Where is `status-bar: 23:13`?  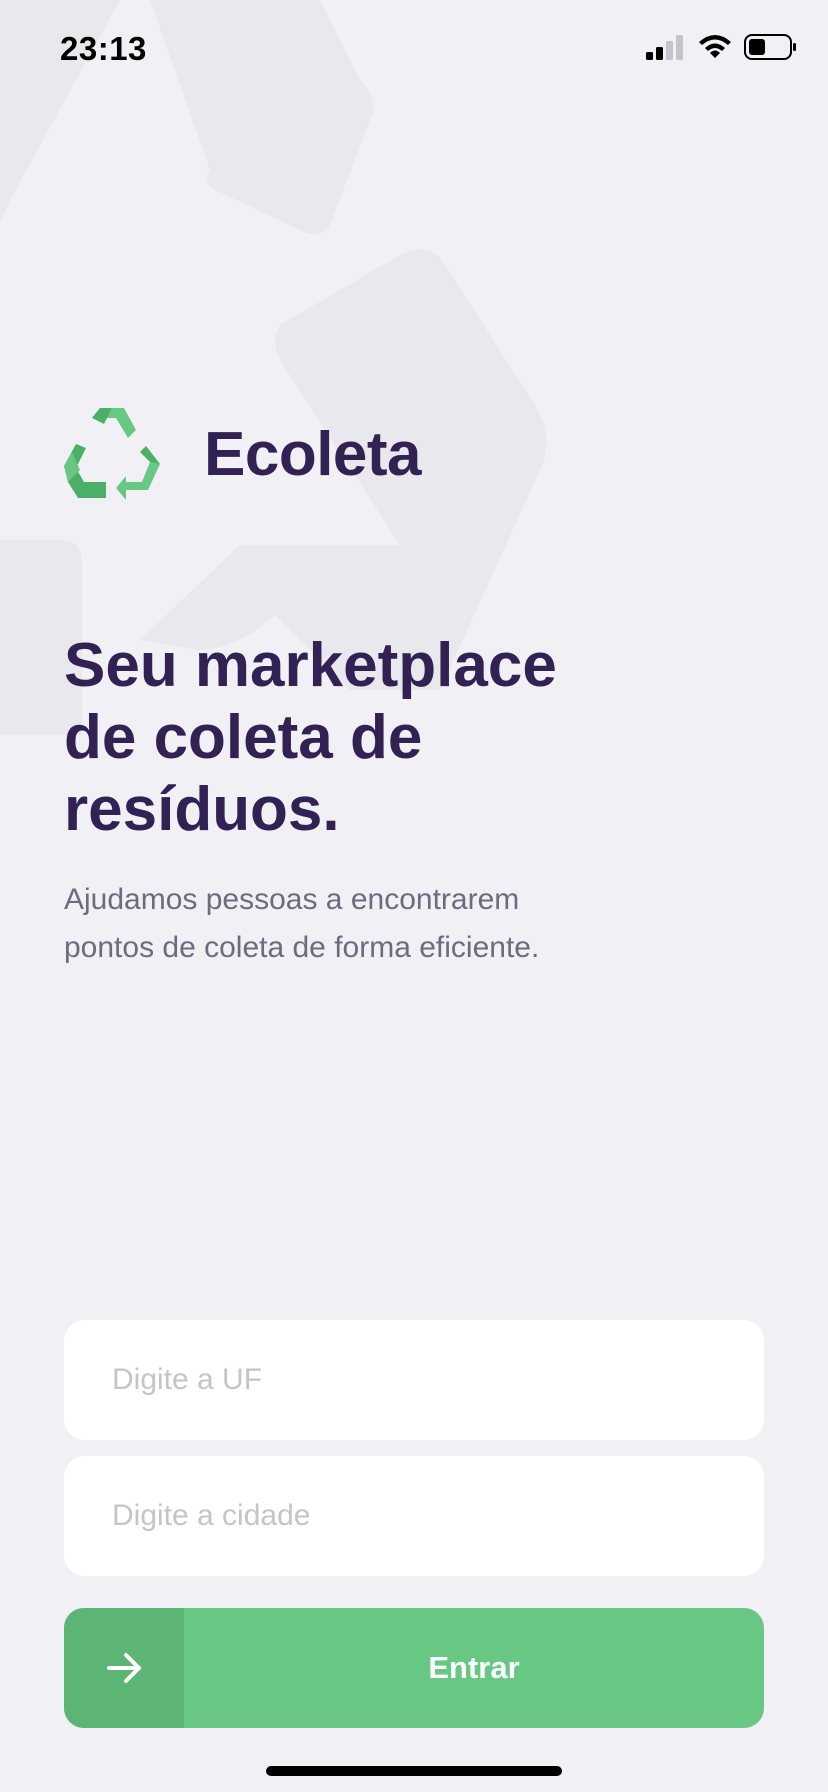 status-bar: 23:13 is located at coordinates (414, 50).